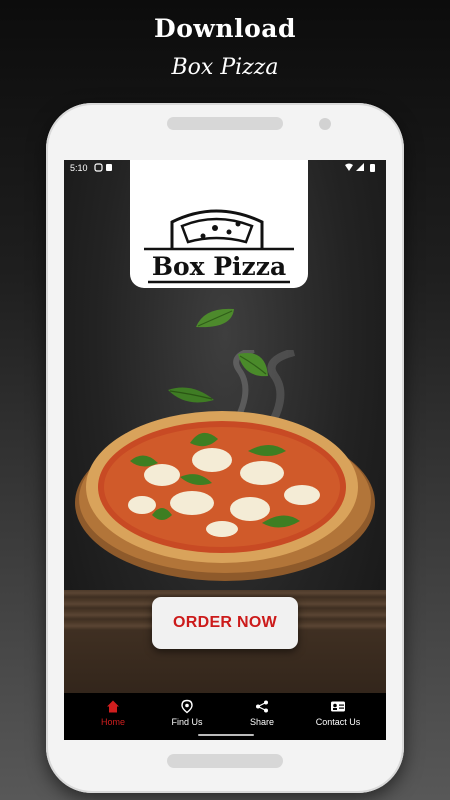 The width and height of the screenshot is (450, 800). What do you see at coordinates (79, 168) in the screenshot?
I see `status-time: 5:10` at bounding box center [79, 168].